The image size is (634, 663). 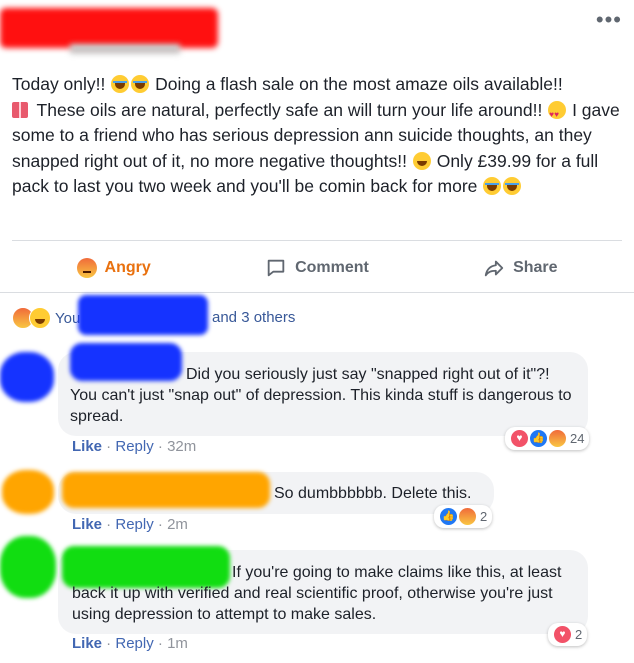 What do you see at coordinates (125, 49) in the screenshot?
I see `post-meta-redaction` at bounding box center [125, 49].